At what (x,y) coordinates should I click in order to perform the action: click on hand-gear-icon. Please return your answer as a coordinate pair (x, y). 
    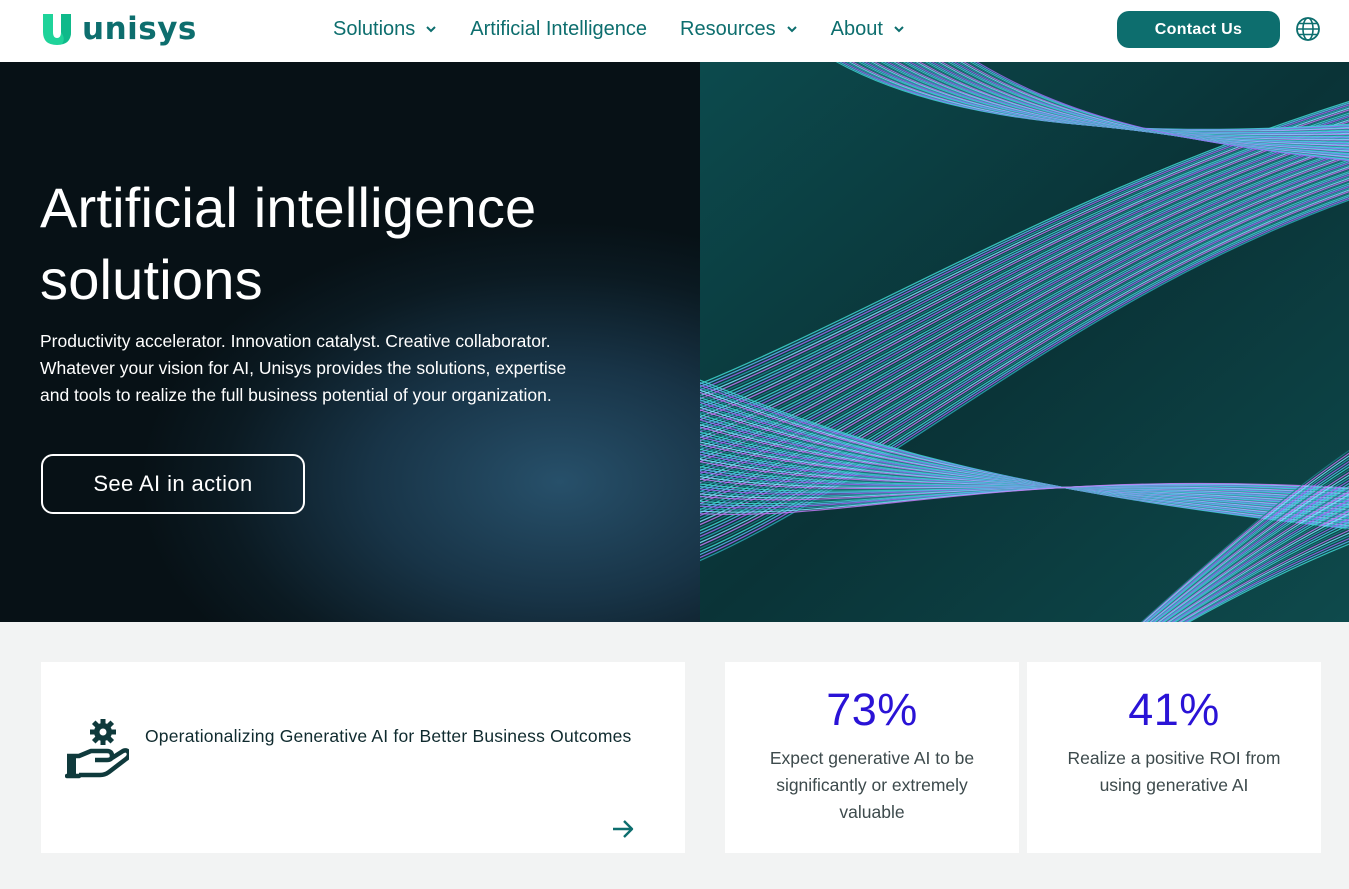
    Looking at the image, I should click on (97, 749).